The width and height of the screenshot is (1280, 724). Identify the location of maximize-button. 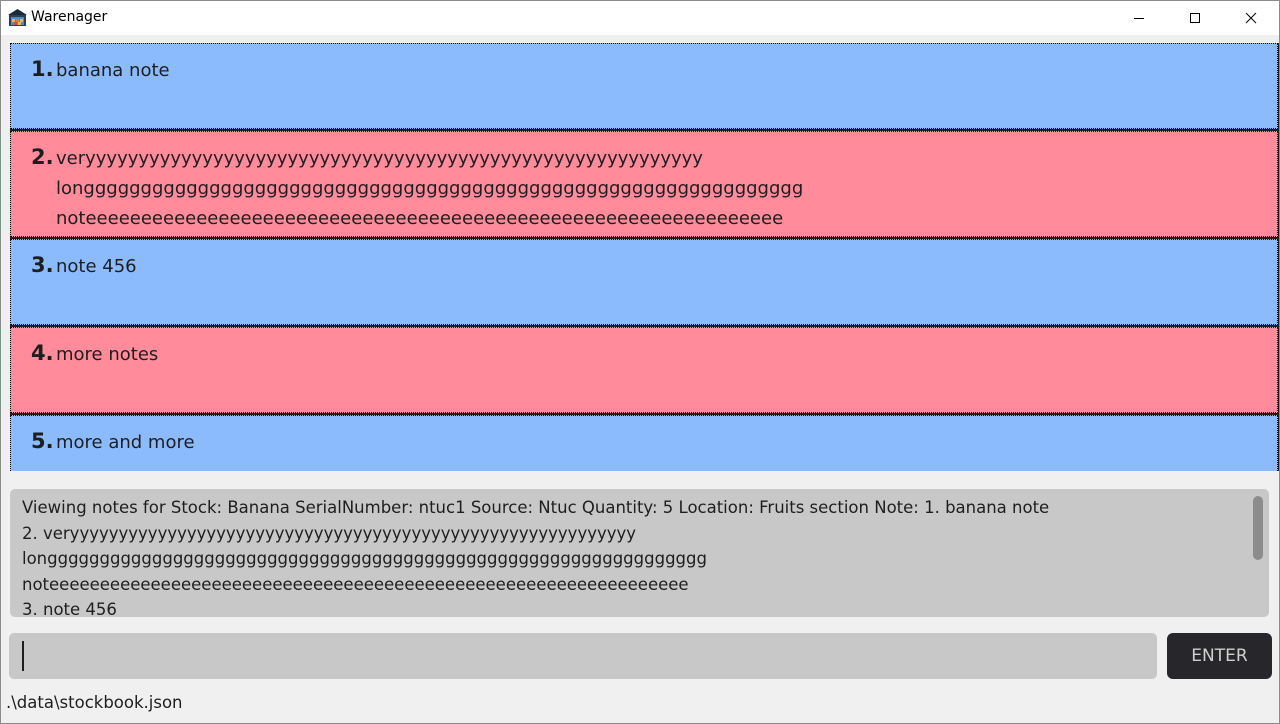
(1195, 17).